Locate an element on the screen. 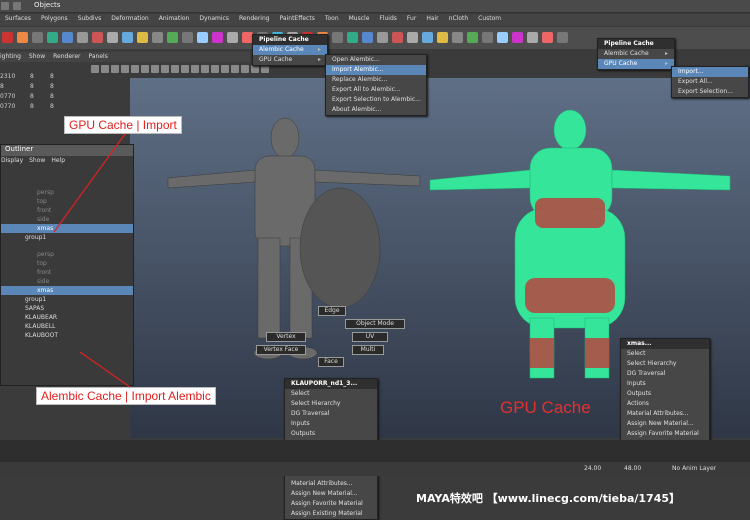 The image size is (750, 520). right-context-menu-item: Select is located at coordinates (665, 354).